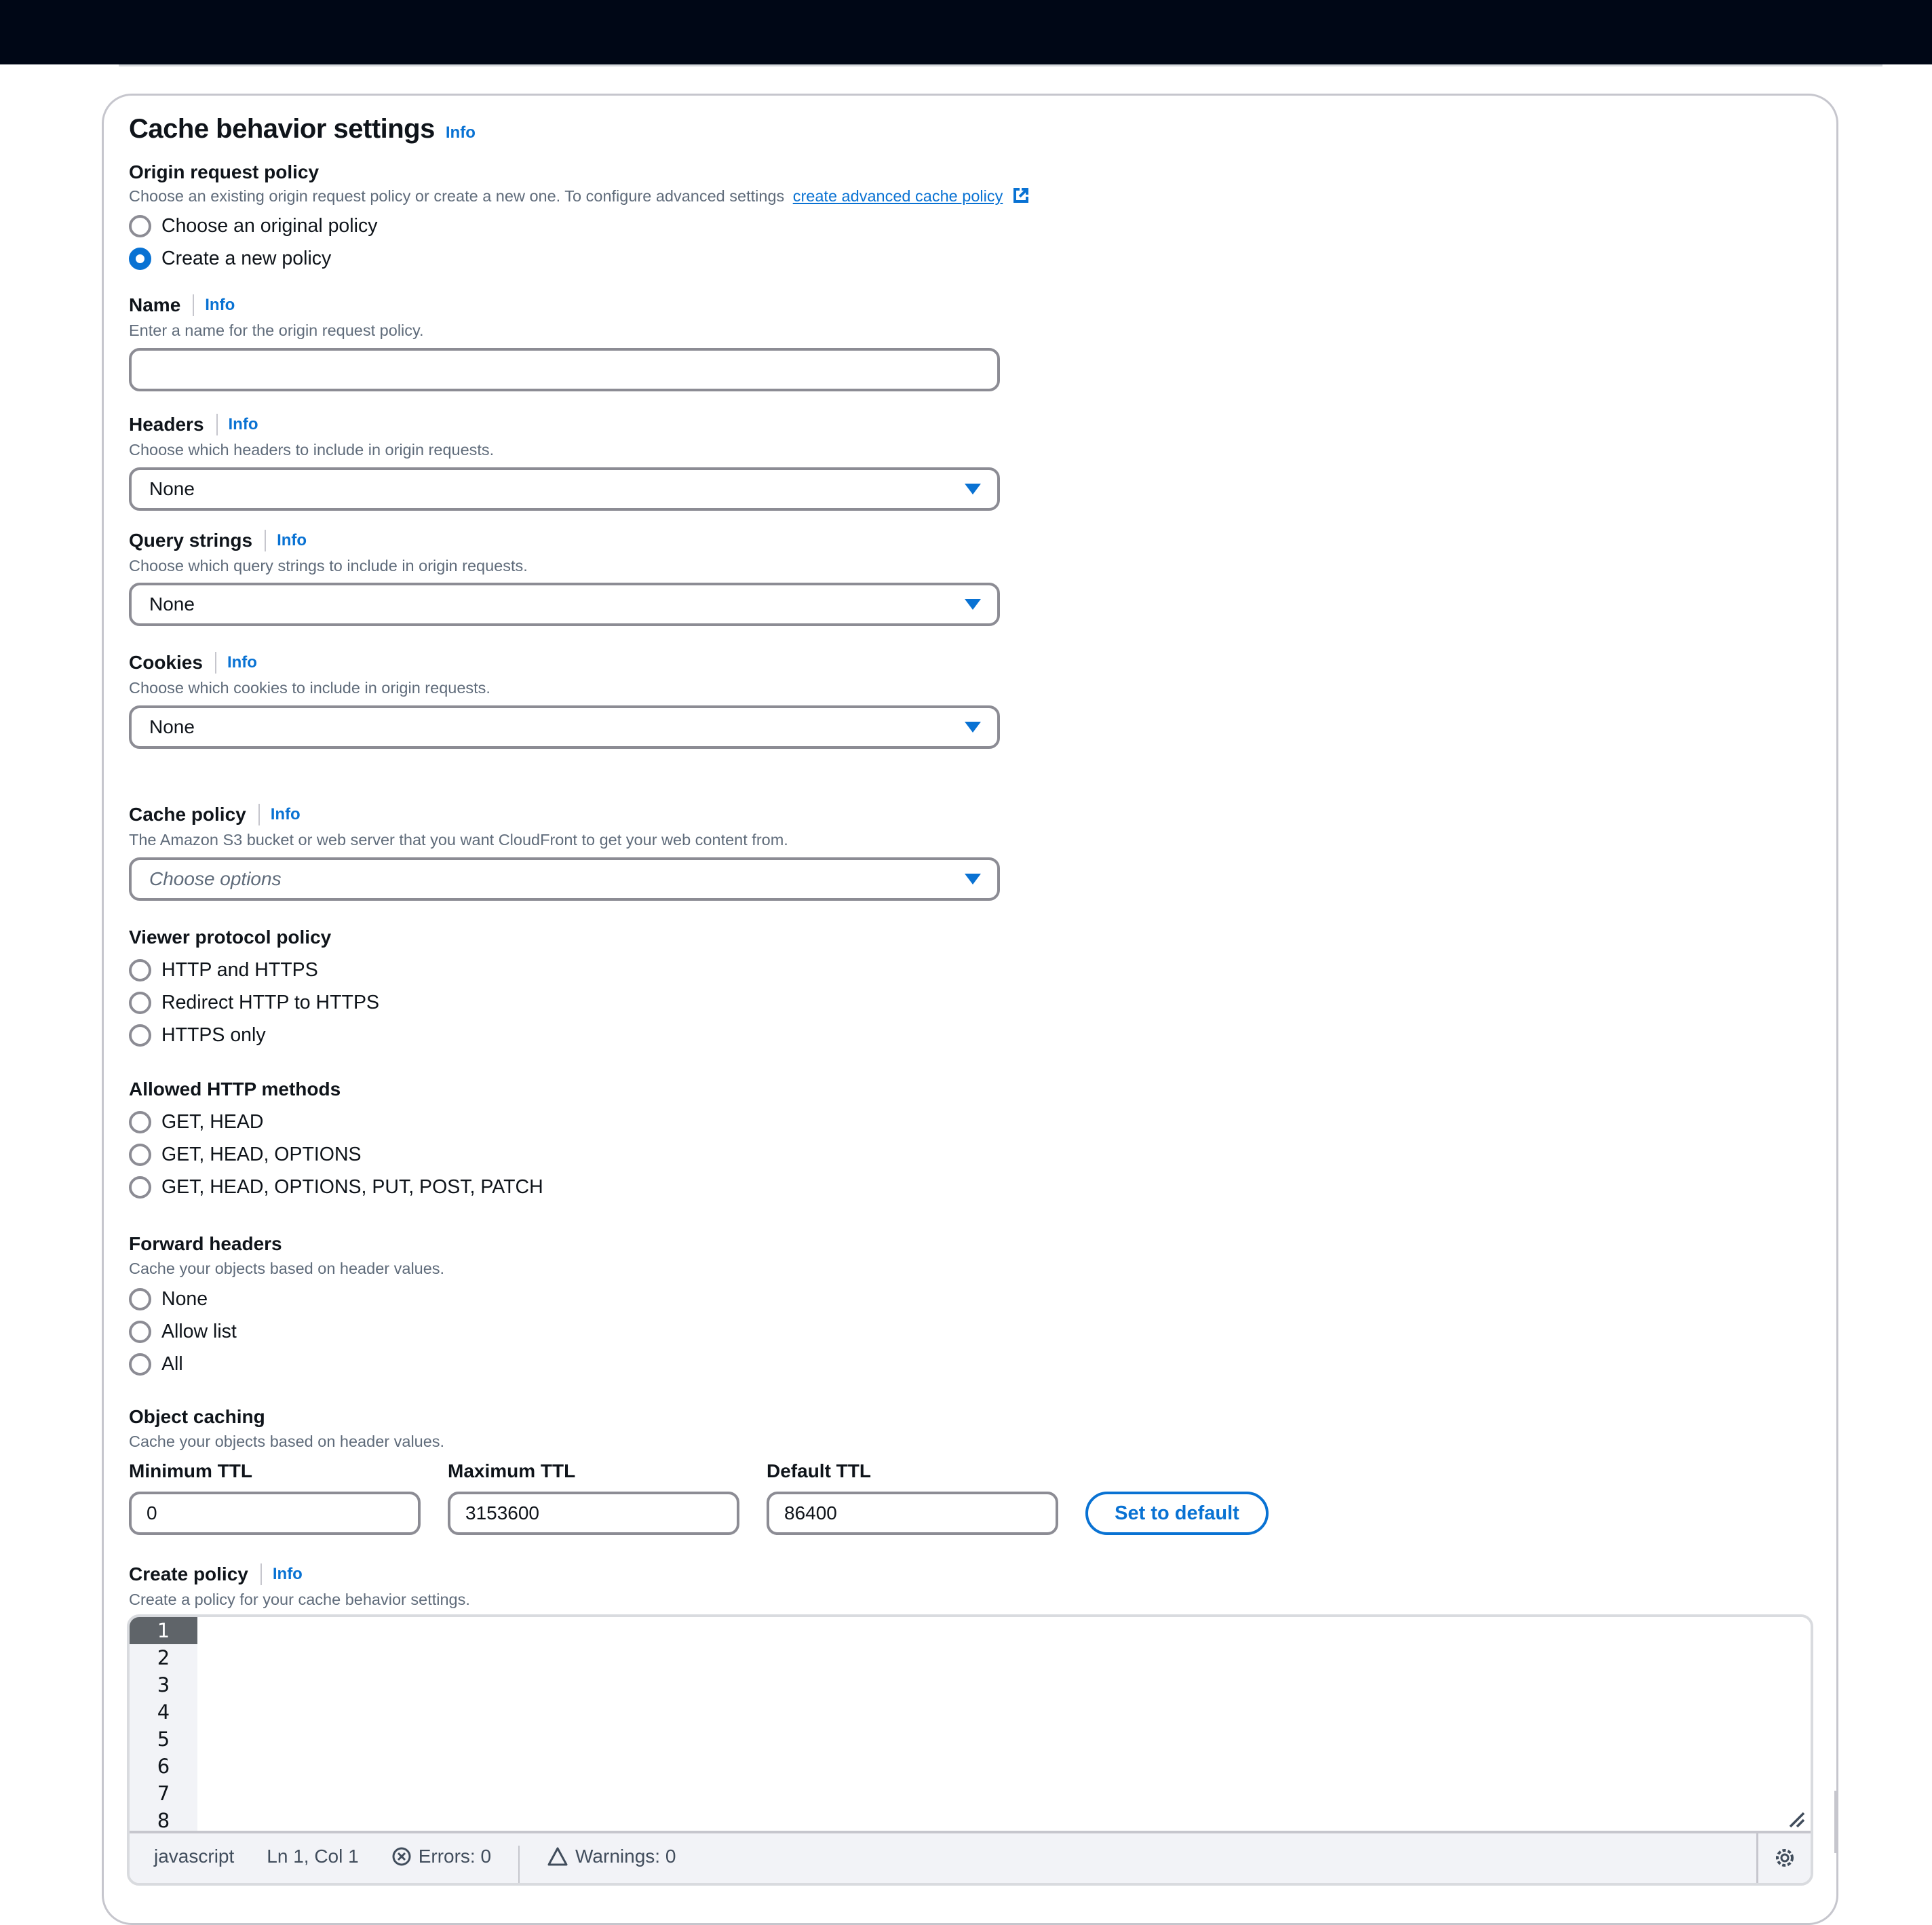 The width and height of the screenshot is (1932, 1925). I want to click on radio-create-new-policy: Create a new policy, so click(253, 258).